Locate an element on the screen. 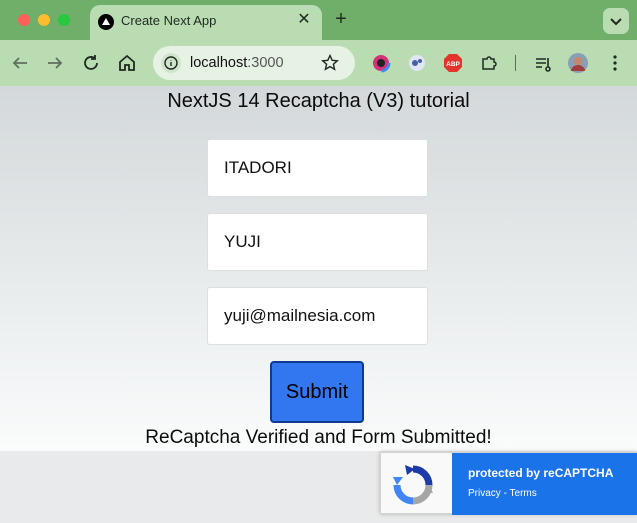 The image size is (637, 523). tab-close-icon: ✕ is located at coordinates (304, 20).